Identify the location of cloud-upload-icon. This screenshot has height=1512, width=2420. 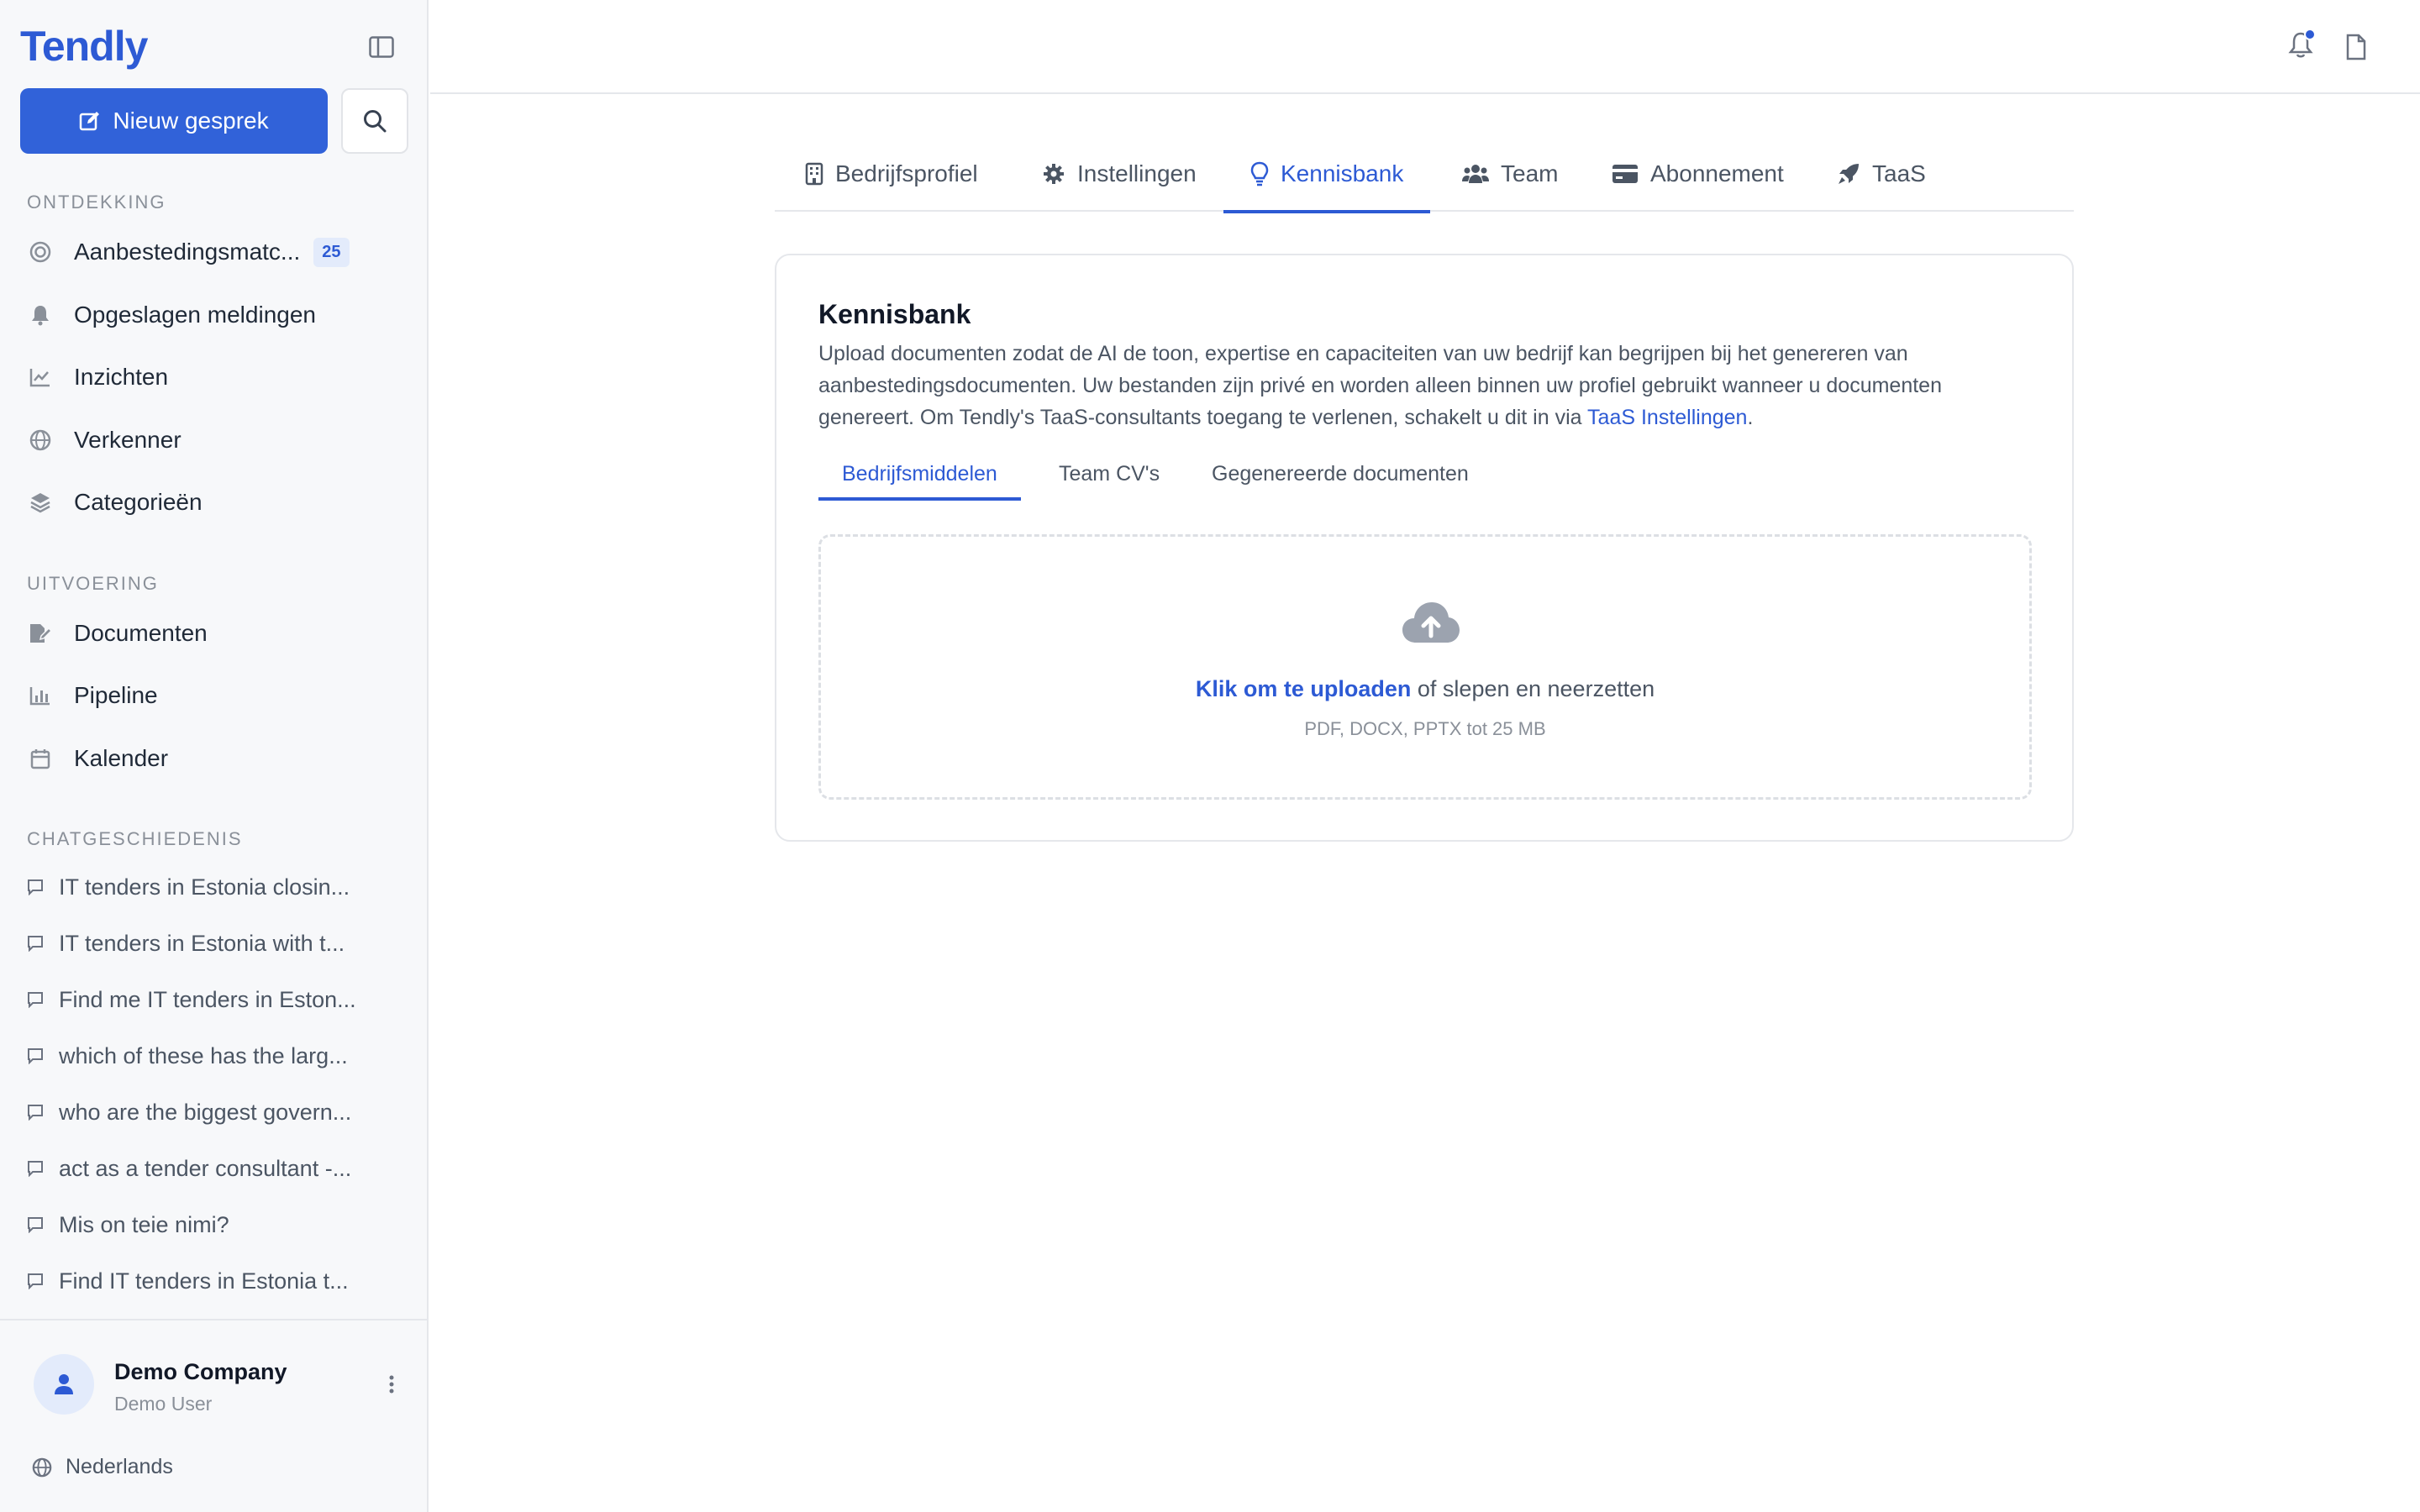
(1431, 622).